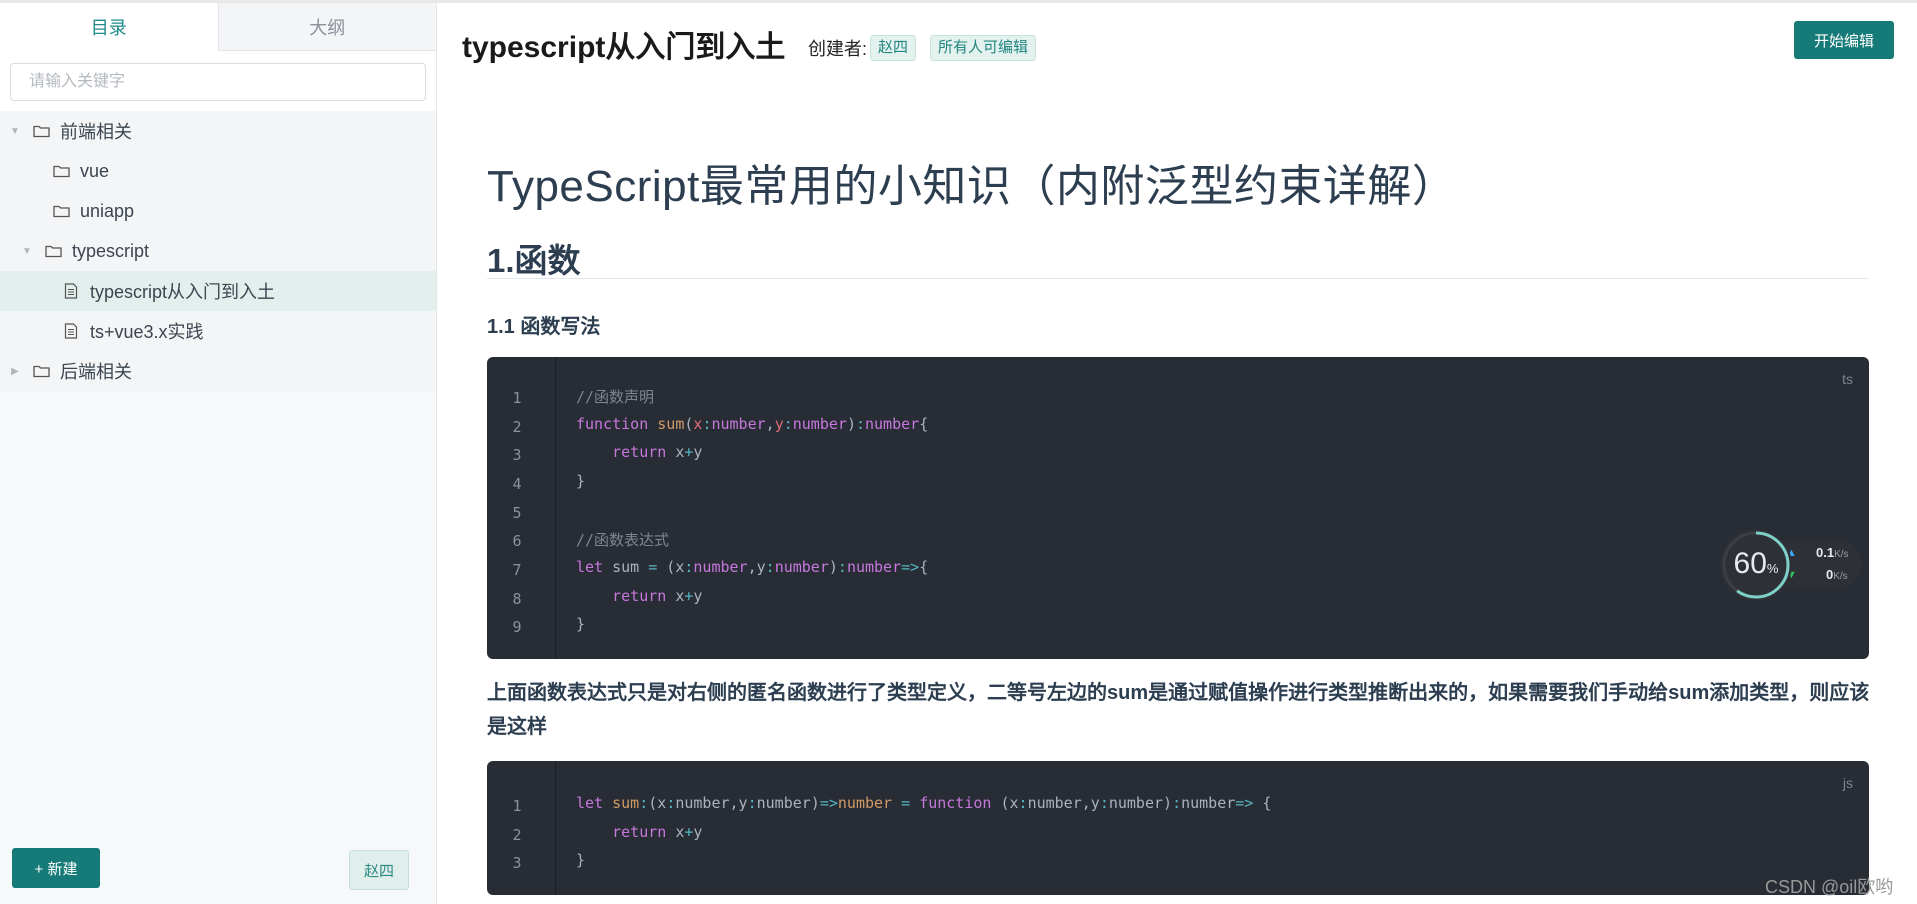  Describe the element at coordinates (183, 292) in the screenshot. I see `tree-item-label: typescript从入门到入土` at that location.